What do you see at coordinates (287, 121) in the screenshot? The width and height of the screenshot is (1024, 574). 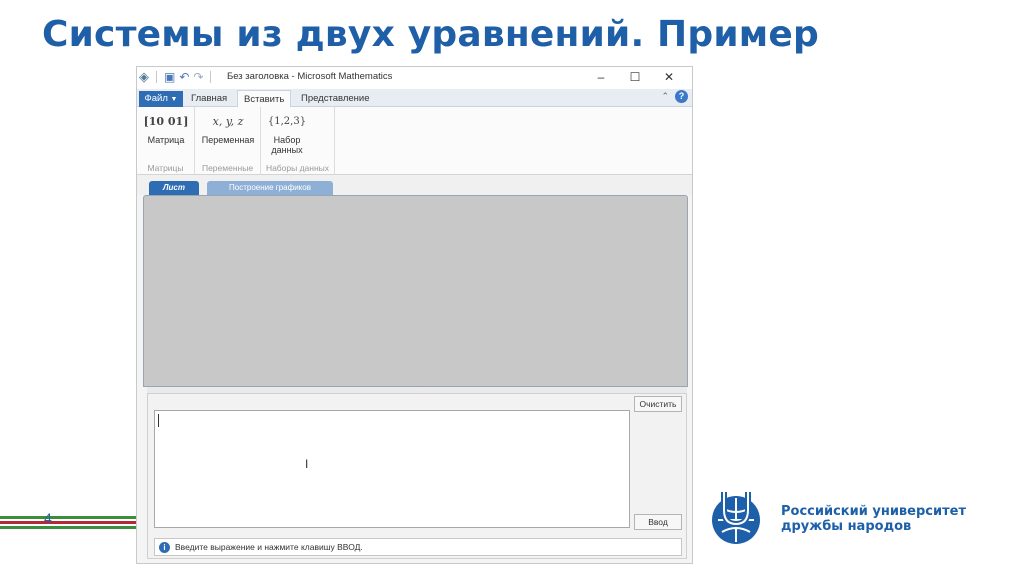 I see `dataset-icon: {1,2,3}` at bounding box center [287, 121].